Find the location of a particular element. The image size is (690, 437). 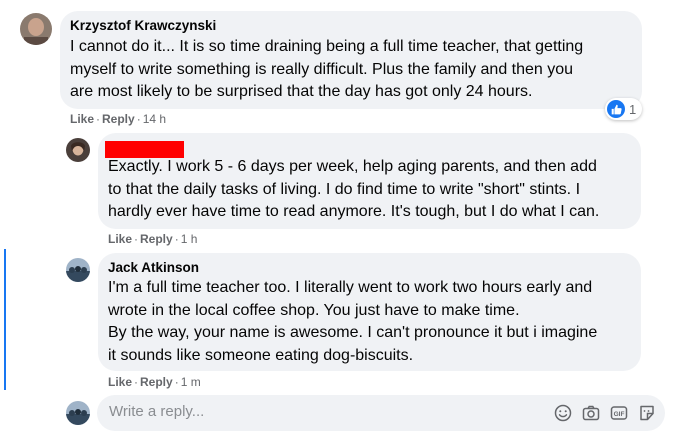

comment-author: Jack Atkinson is located at coordinates (153, 267).